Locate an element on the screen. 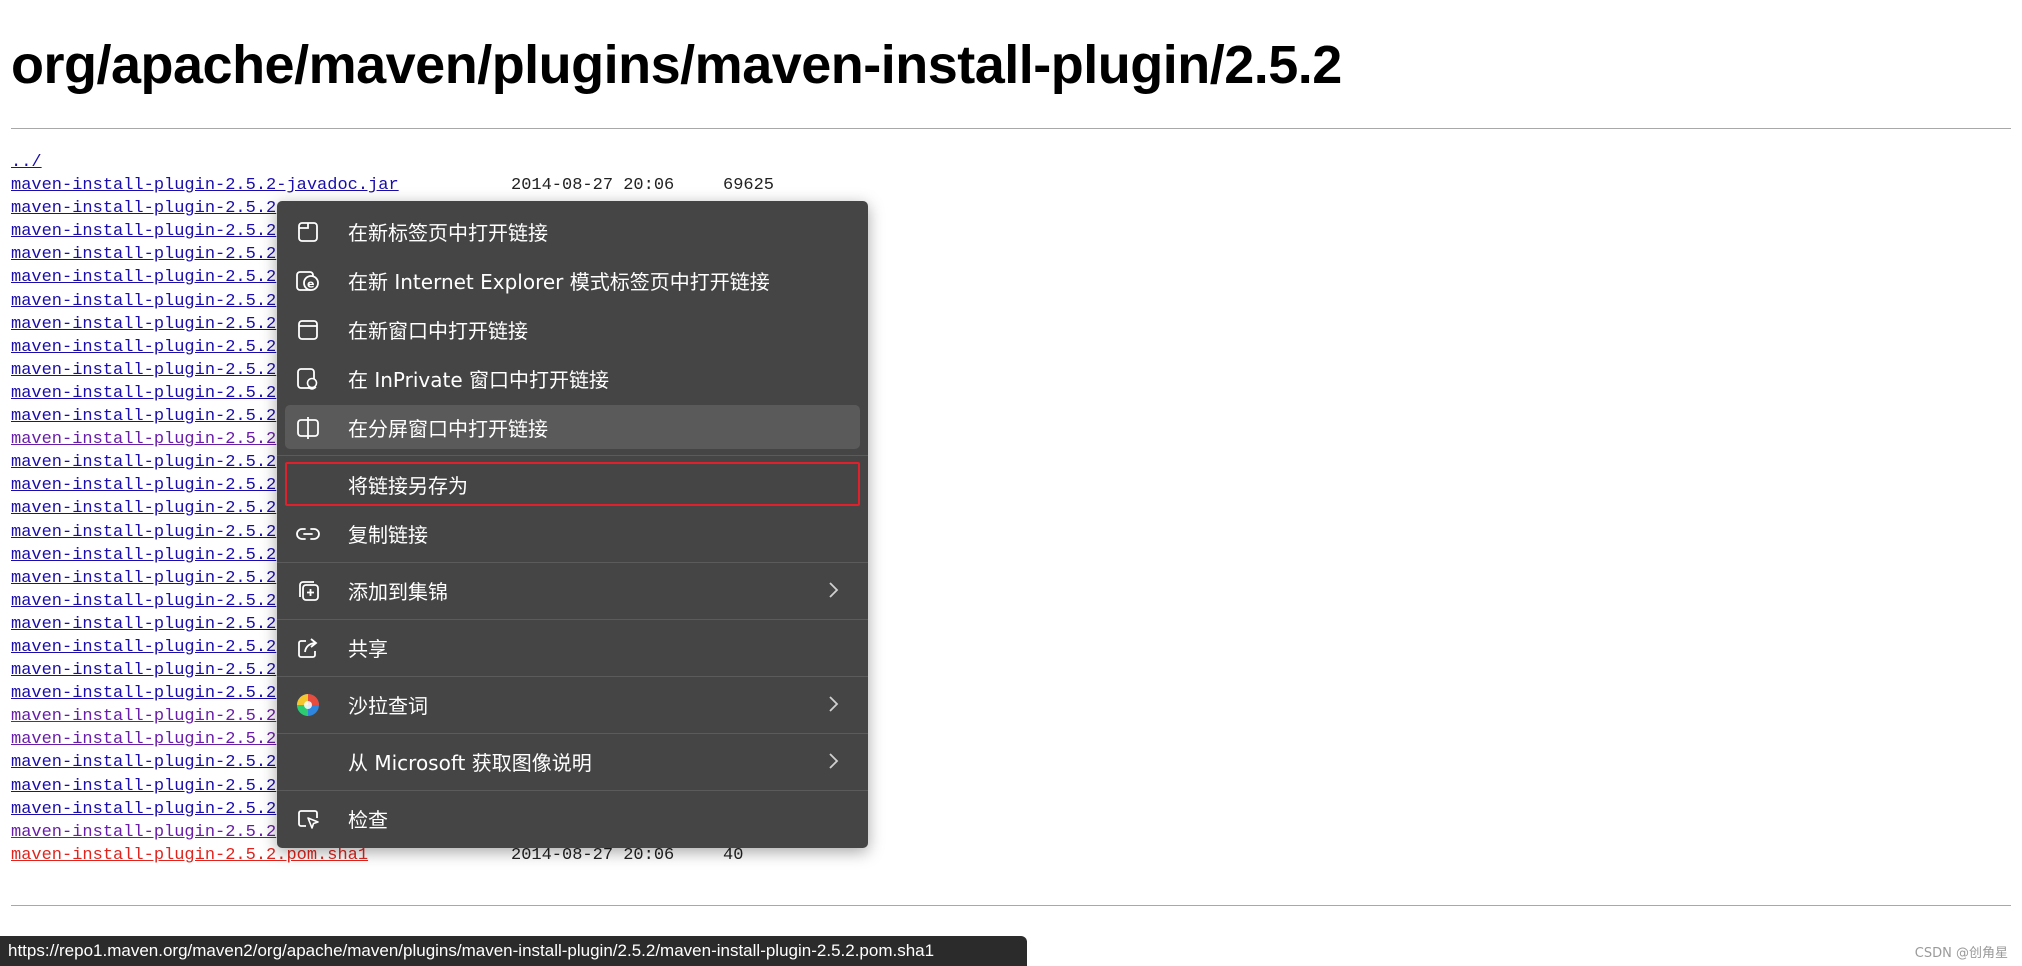 The height and width of the screenshot is (966, 2022). menu-item-label: 将链接另存为 is located at coordinates (408, 485).